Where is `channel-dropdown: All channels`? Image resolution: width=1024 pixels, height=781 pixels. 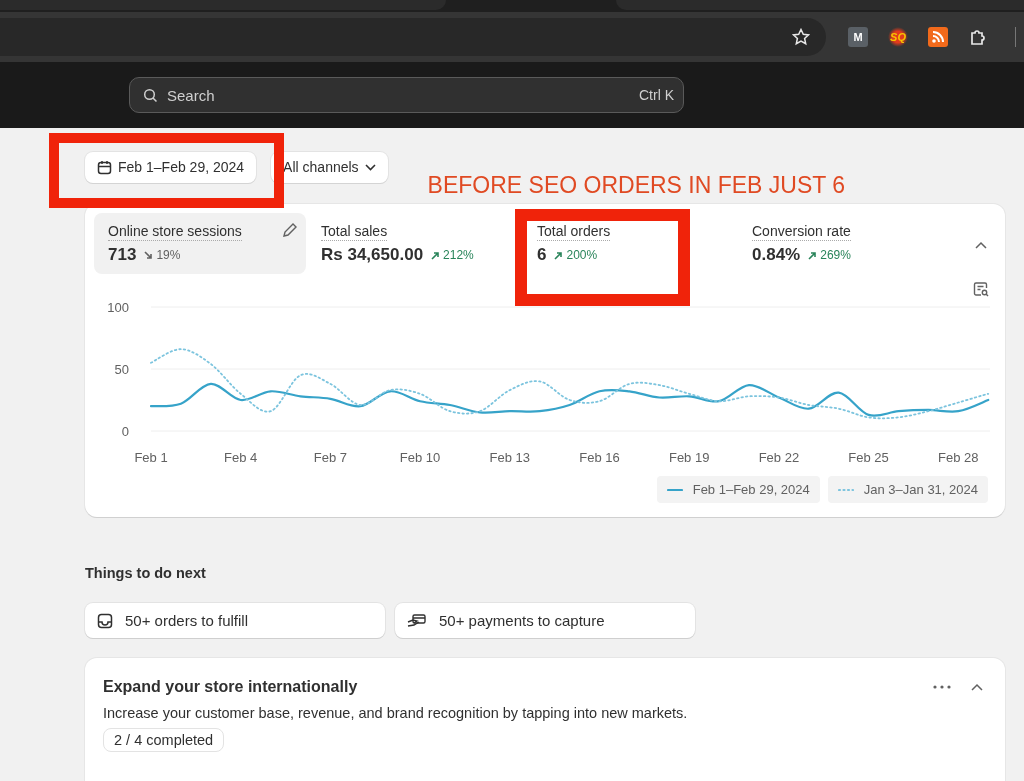 channel-dropdown: All channels is located at coordinates (329, 167).